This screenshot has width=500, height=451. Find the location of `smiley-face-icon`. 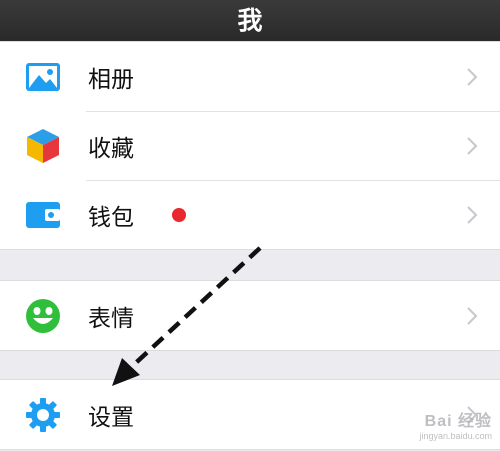

smiley-face-icon is located at coordinates (43, 316).